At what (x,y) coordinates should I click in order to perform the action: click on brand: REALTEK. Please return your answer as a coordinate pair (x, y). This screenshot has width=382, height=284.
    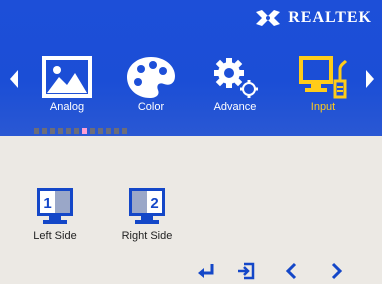
    Looking at the image, I should click on (313, 18).